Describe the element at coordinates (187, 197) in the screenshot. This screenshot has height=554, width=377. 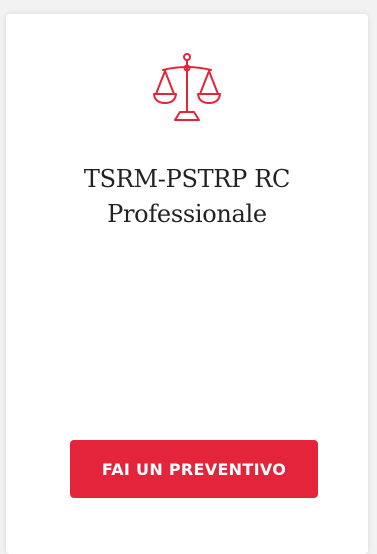
I see `product-title: TSRM-PSTRP RC Professionale` at that location.